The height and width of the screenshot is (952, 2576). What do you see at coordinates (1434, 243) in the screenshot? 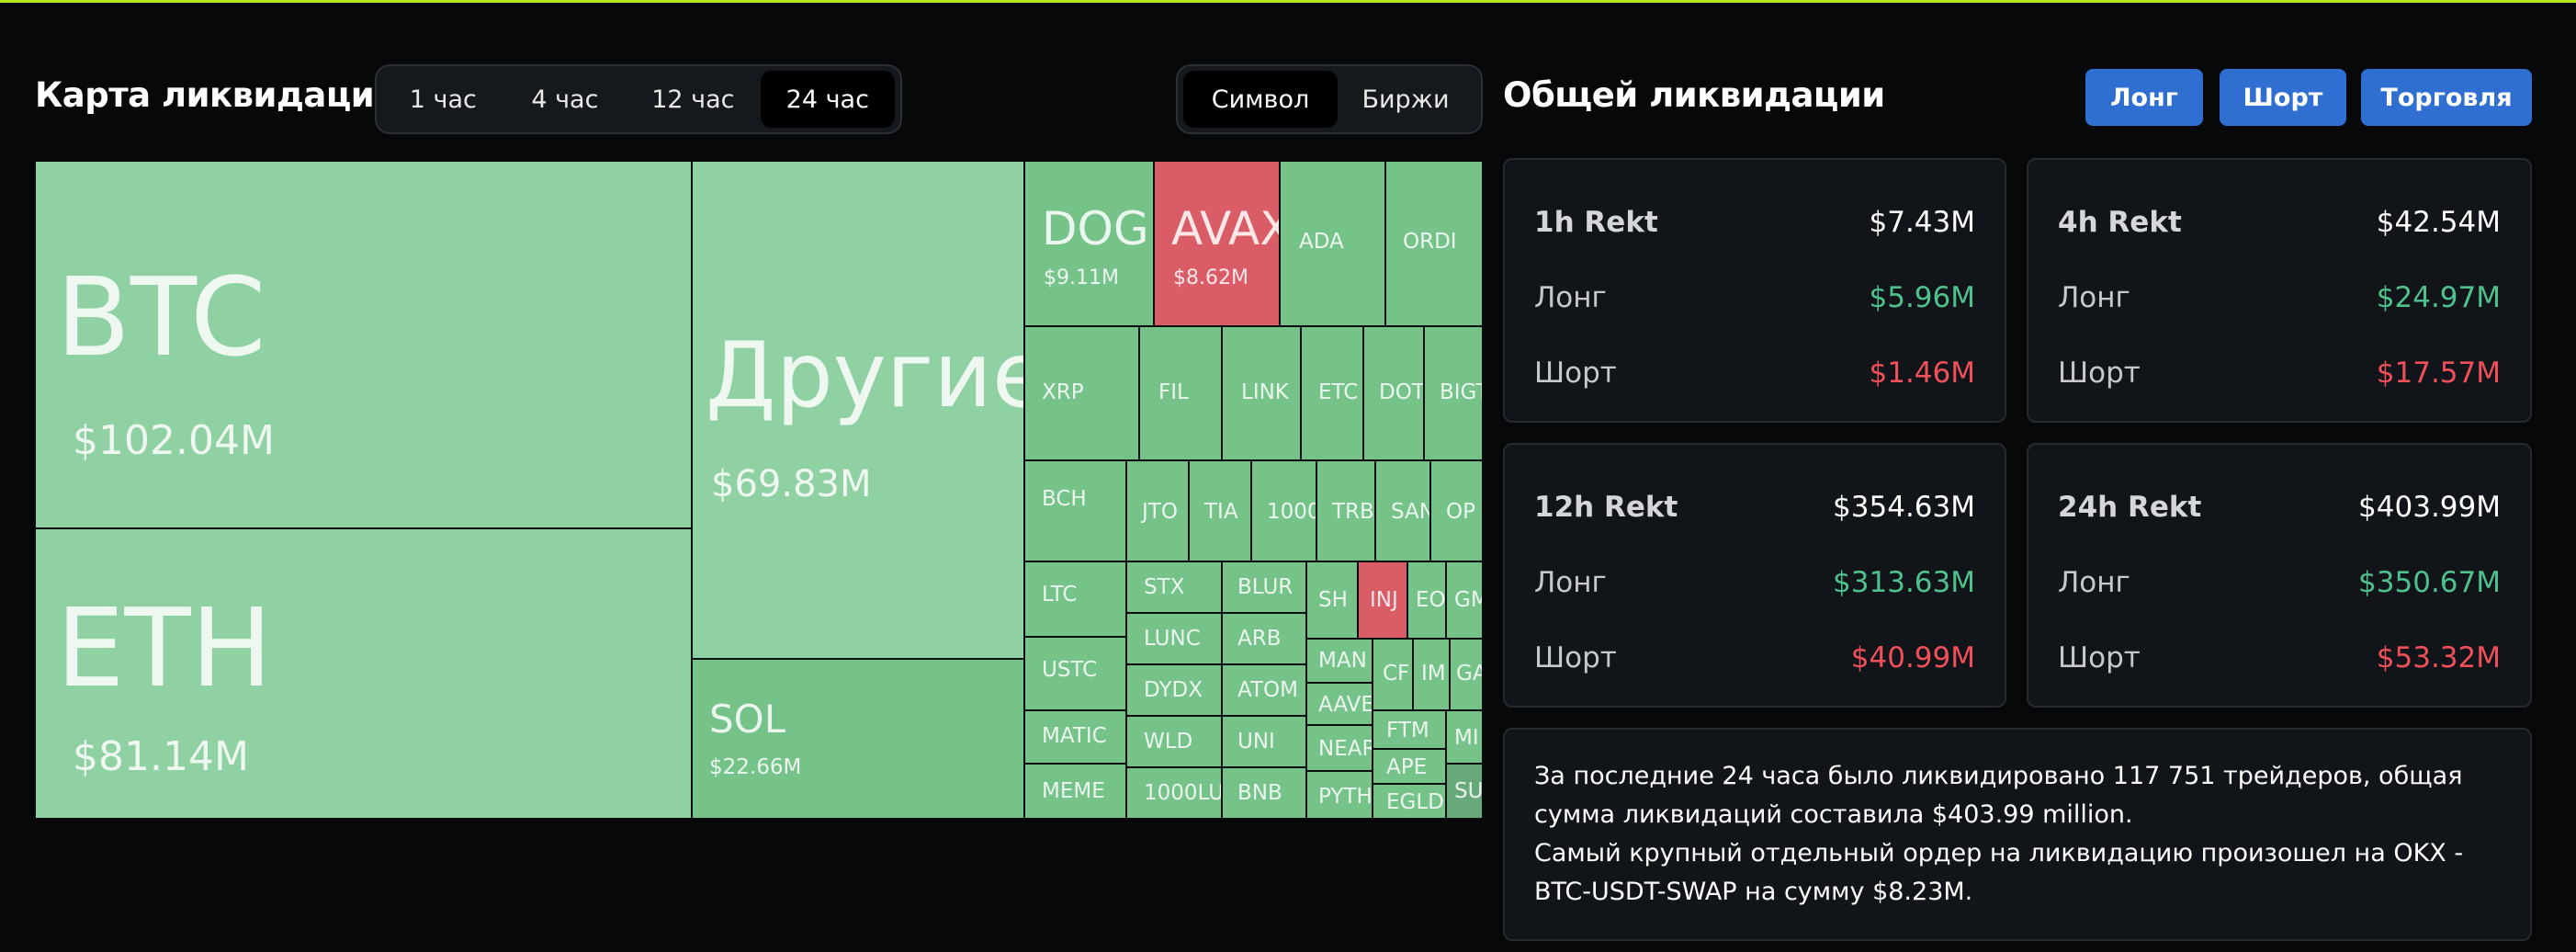
I see `treemap-tile-ordi: ORDI` at bounding box center [1434, 243].